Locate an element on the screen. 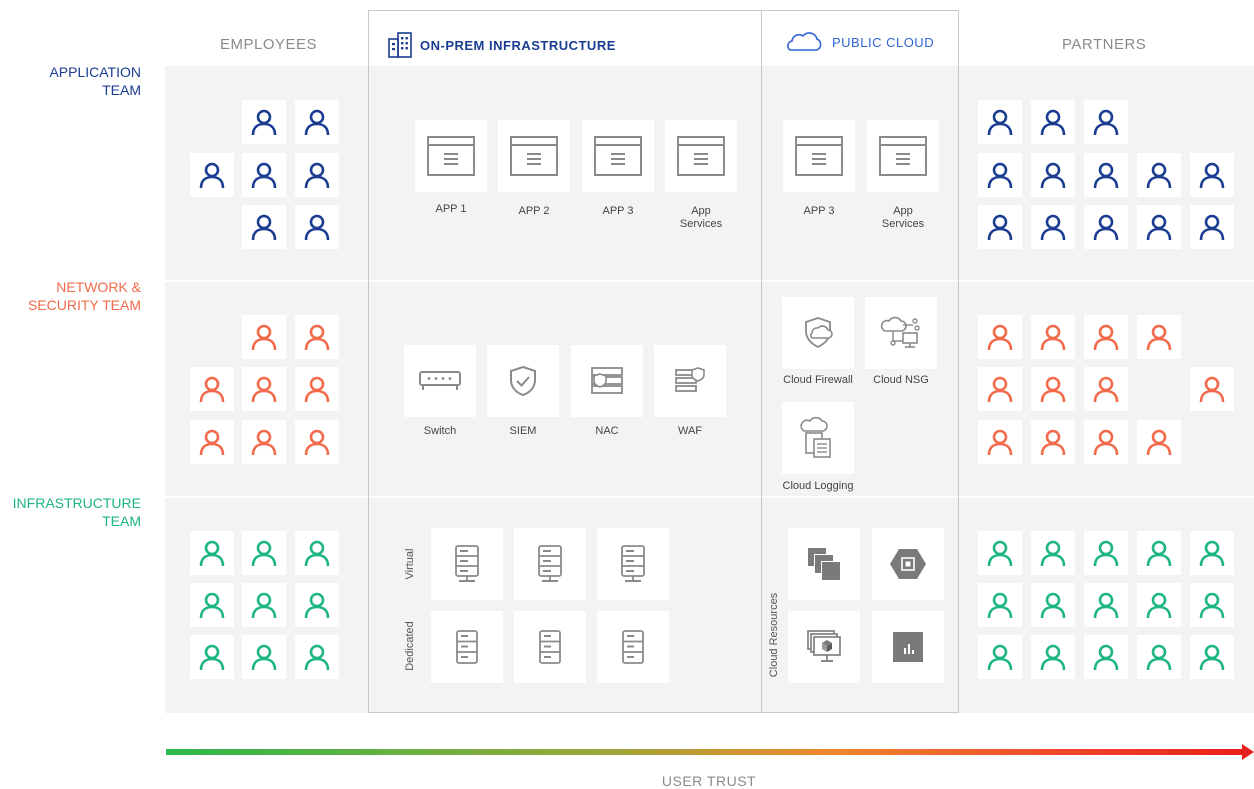 The height and width of the screenshot is (789, 1254). app-caption-line2: Services is located at coordinates (903, 224).